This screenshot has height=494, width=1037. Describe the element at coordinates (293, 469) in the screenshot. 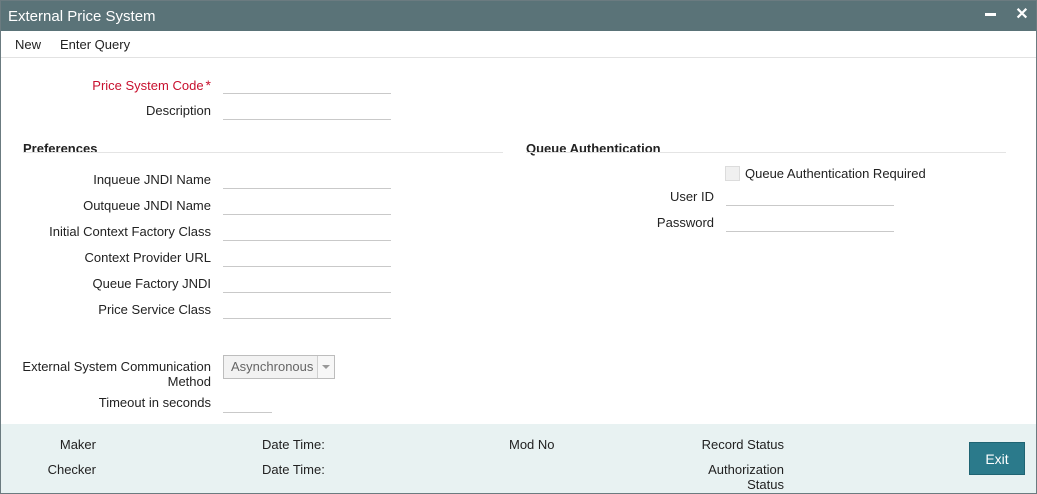

I see `checker-date-time-label: Date Time:` at that location.